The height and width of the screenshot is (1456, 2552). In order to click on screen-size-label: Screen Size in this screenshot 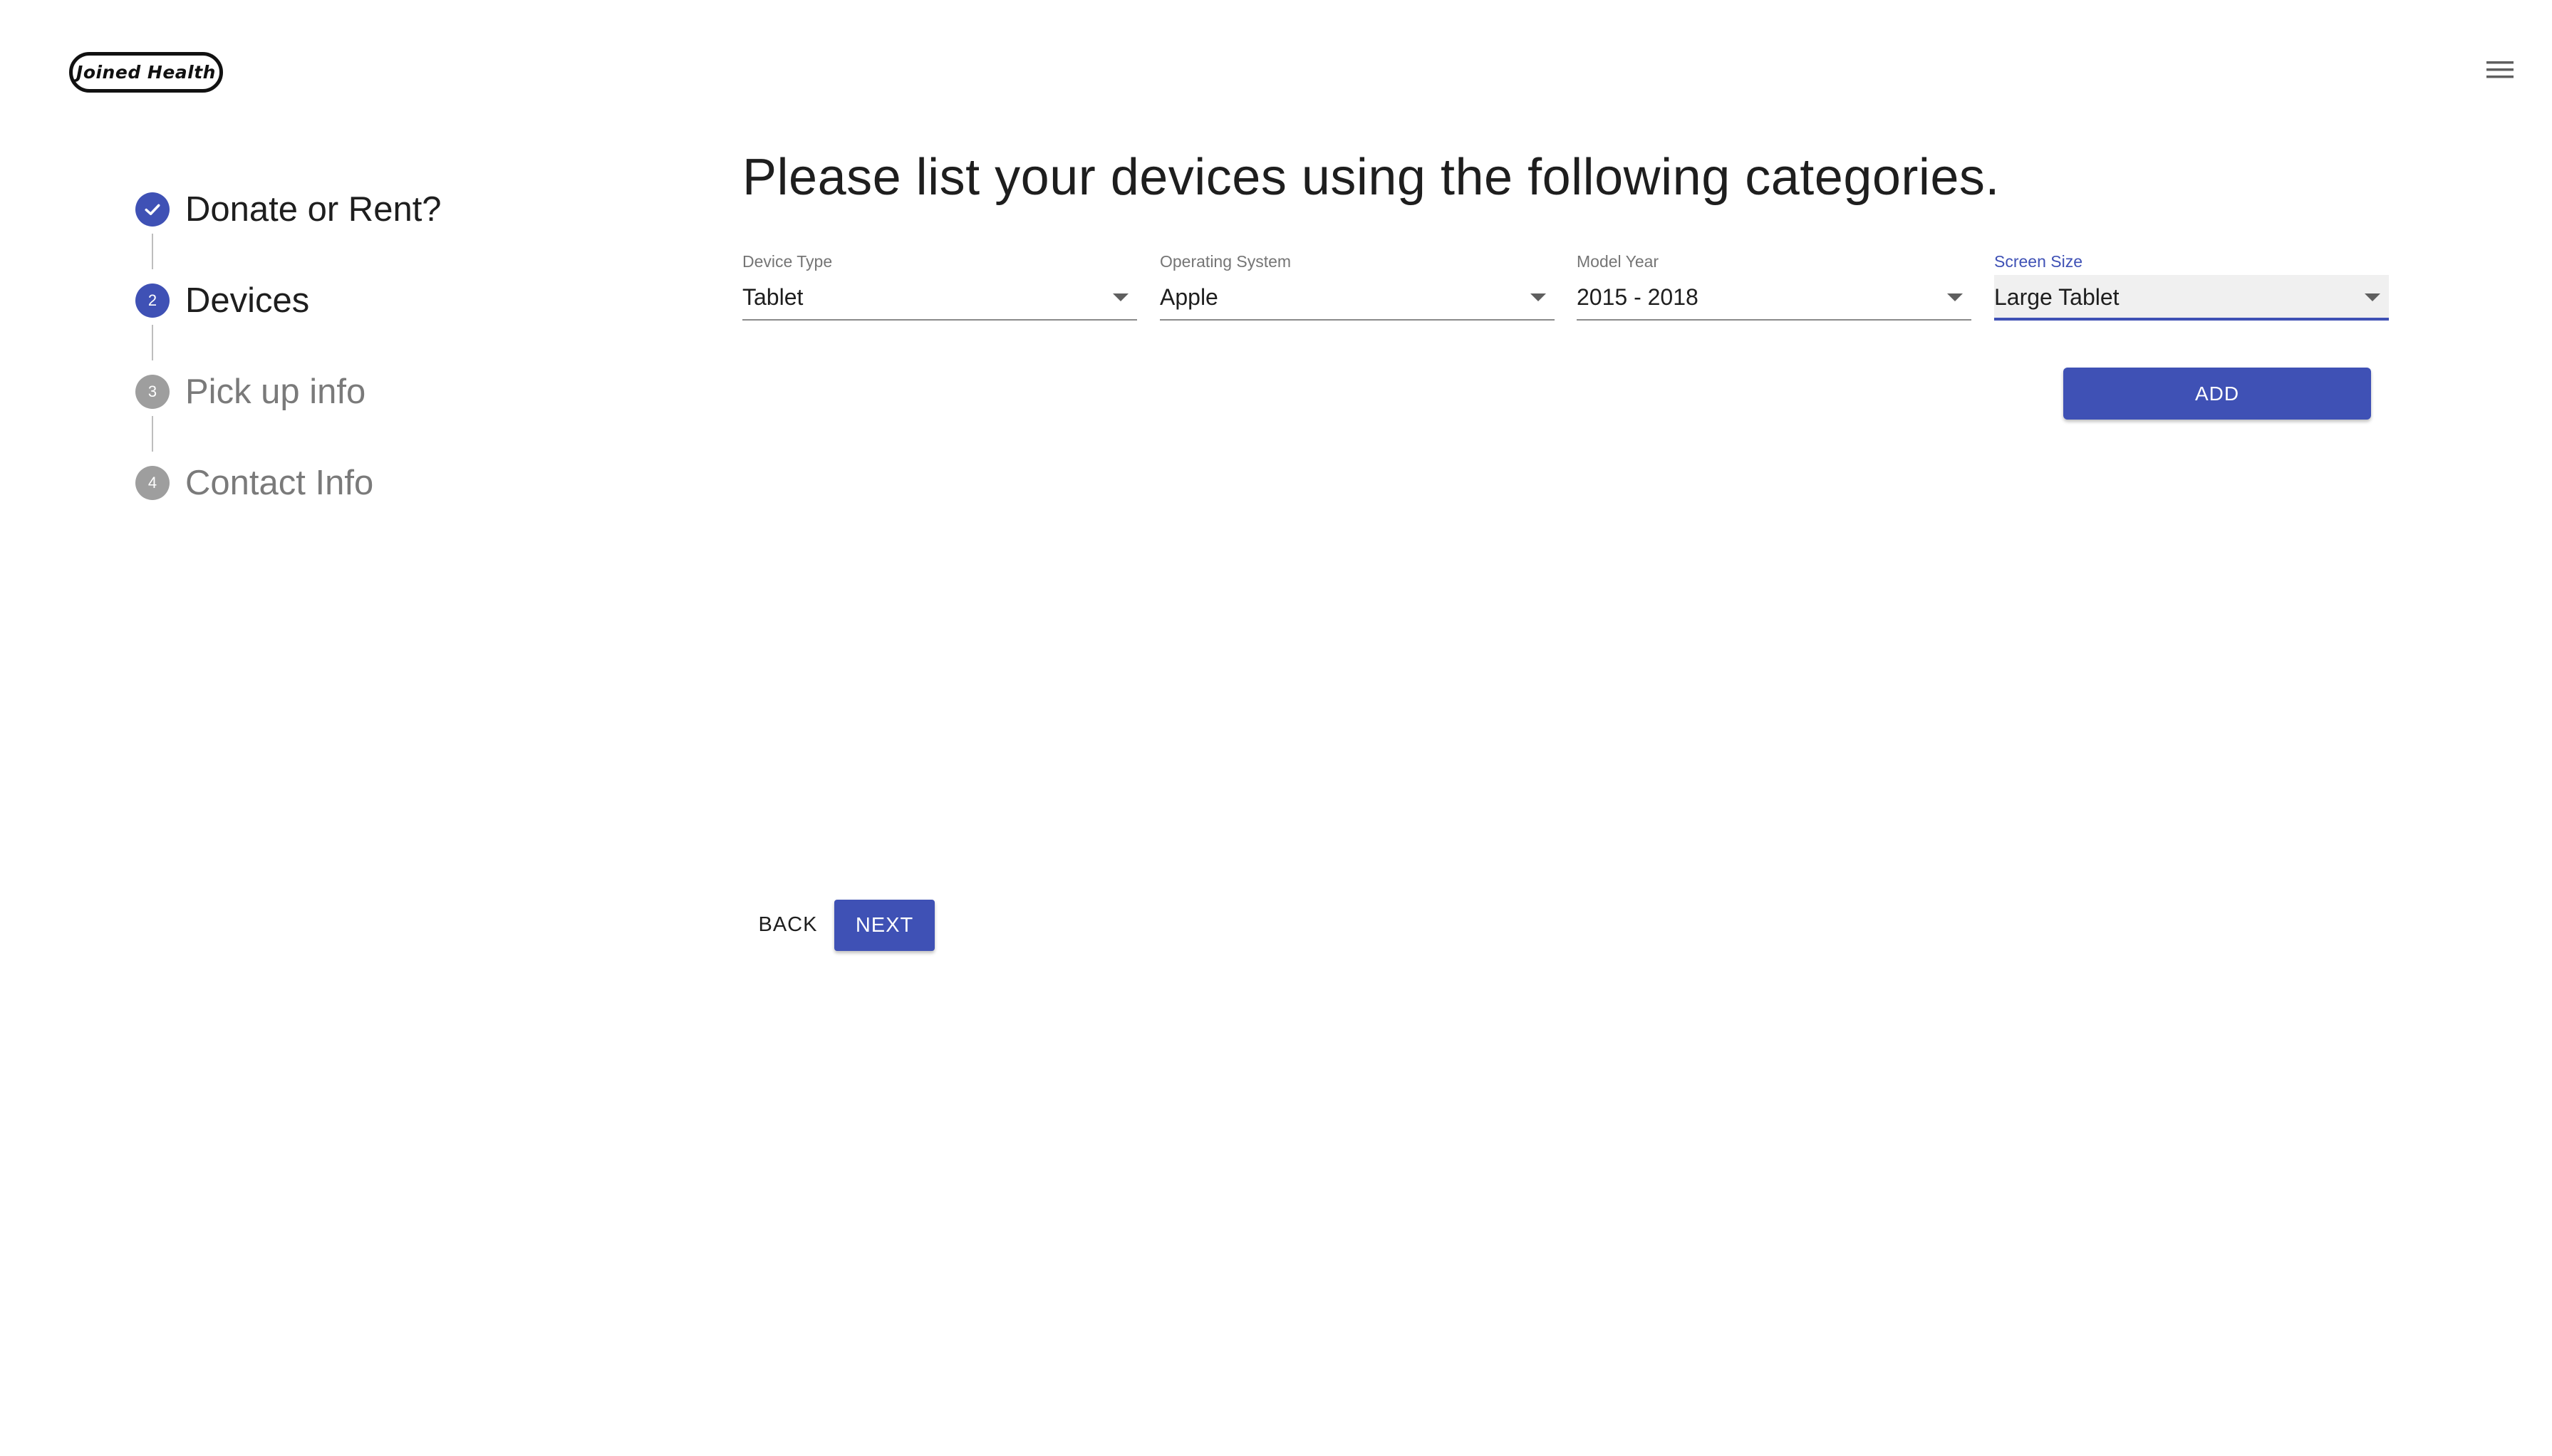, I will do `click(2038, 261)`.